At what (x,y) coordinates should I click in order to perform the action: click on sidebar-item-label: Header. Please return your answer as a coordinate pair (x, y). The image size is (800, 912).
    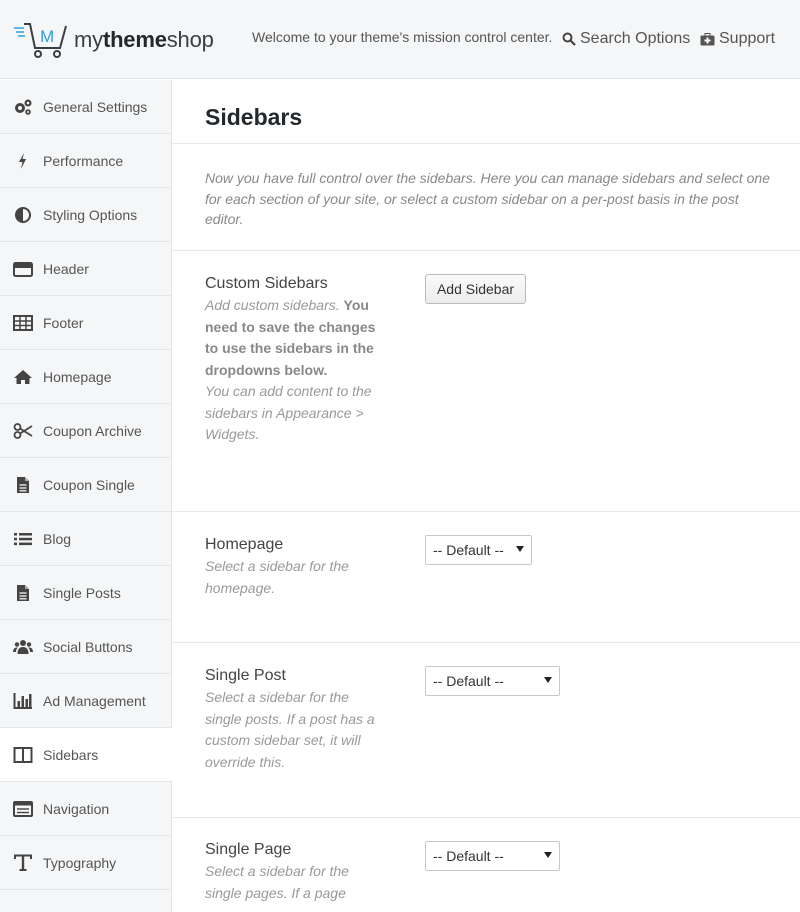
    Looking at the image, I should click on (66, 268).